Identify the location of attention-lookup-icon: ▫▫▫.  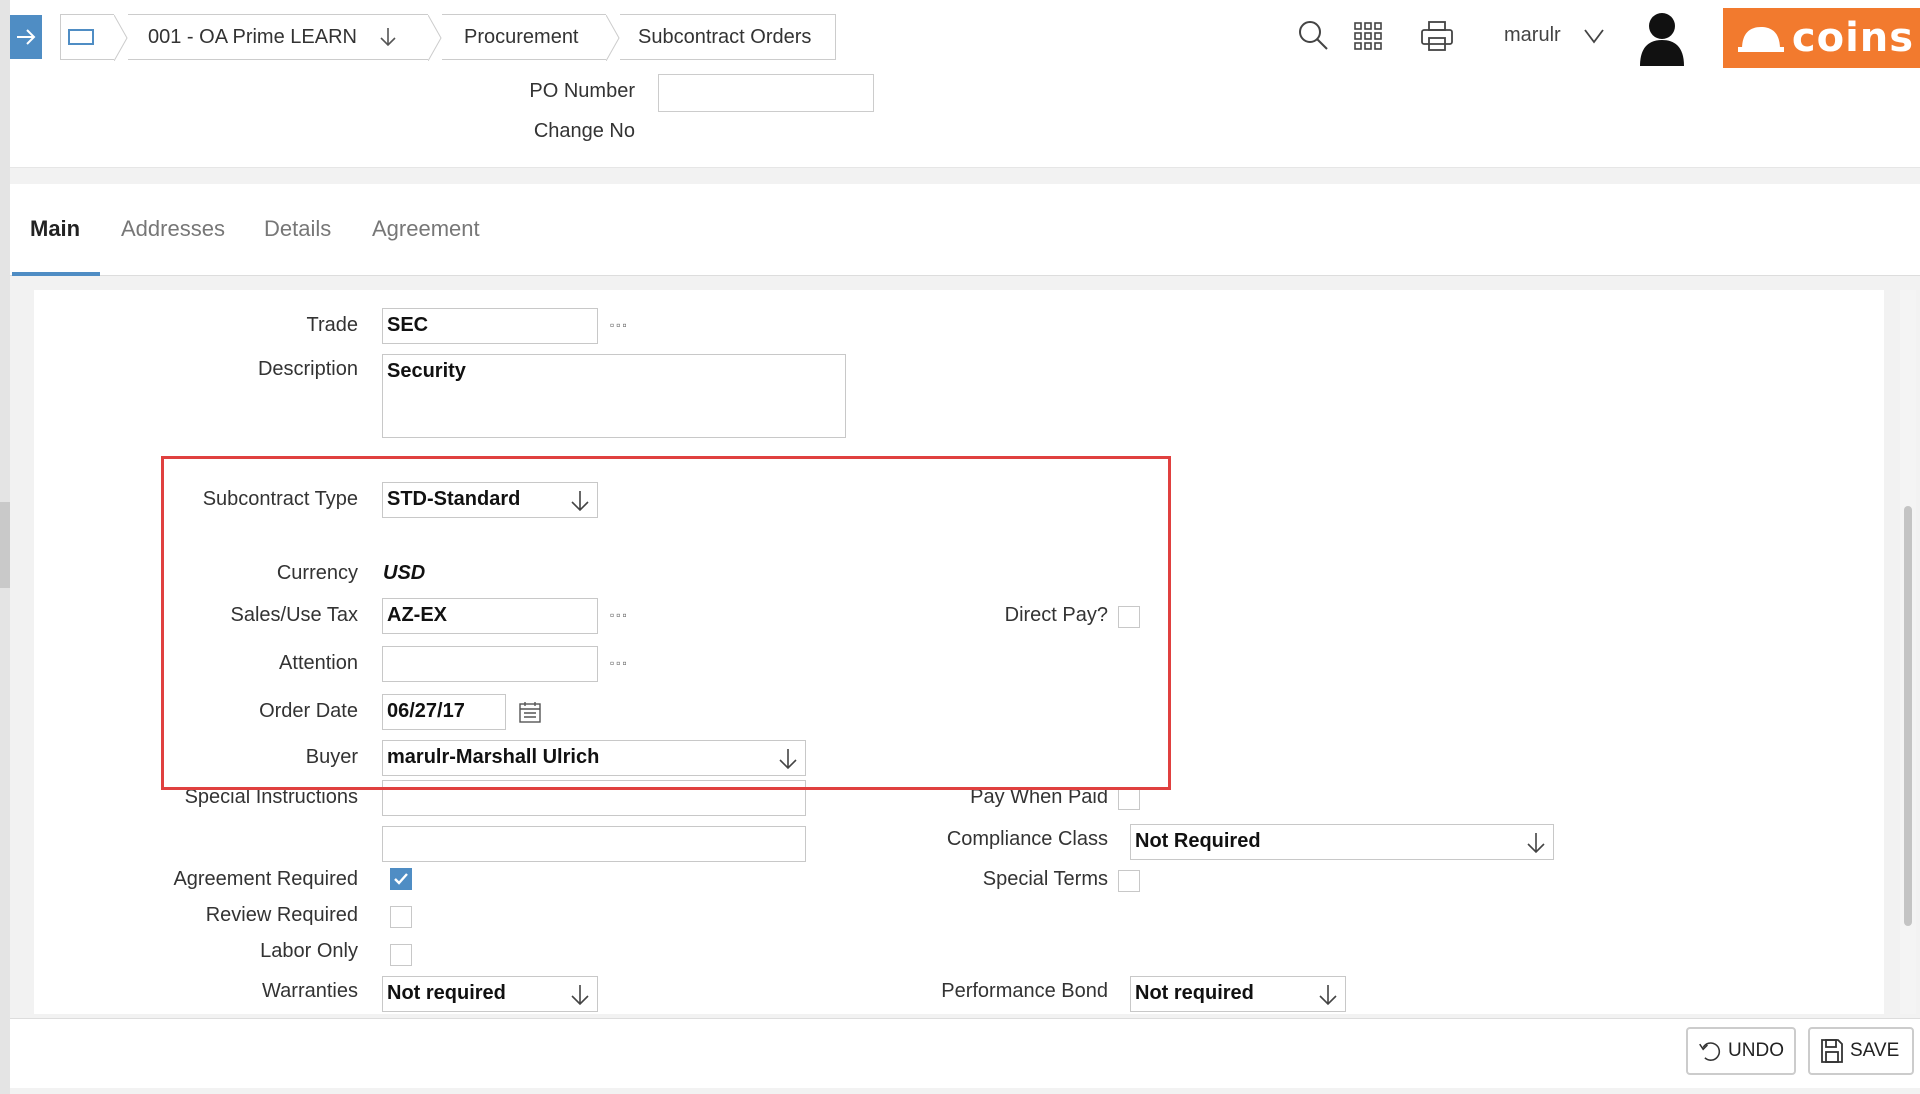
(619, 663).